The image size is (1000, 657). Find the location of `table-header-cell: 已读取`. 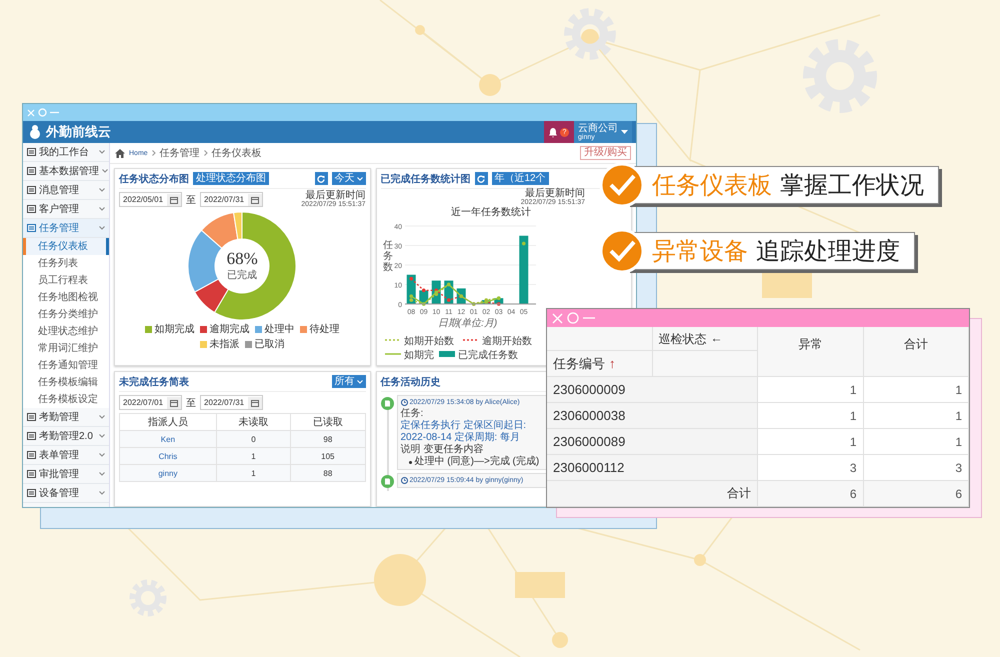

table-header-cell: 已读取 is located at coordinates (327, 422).